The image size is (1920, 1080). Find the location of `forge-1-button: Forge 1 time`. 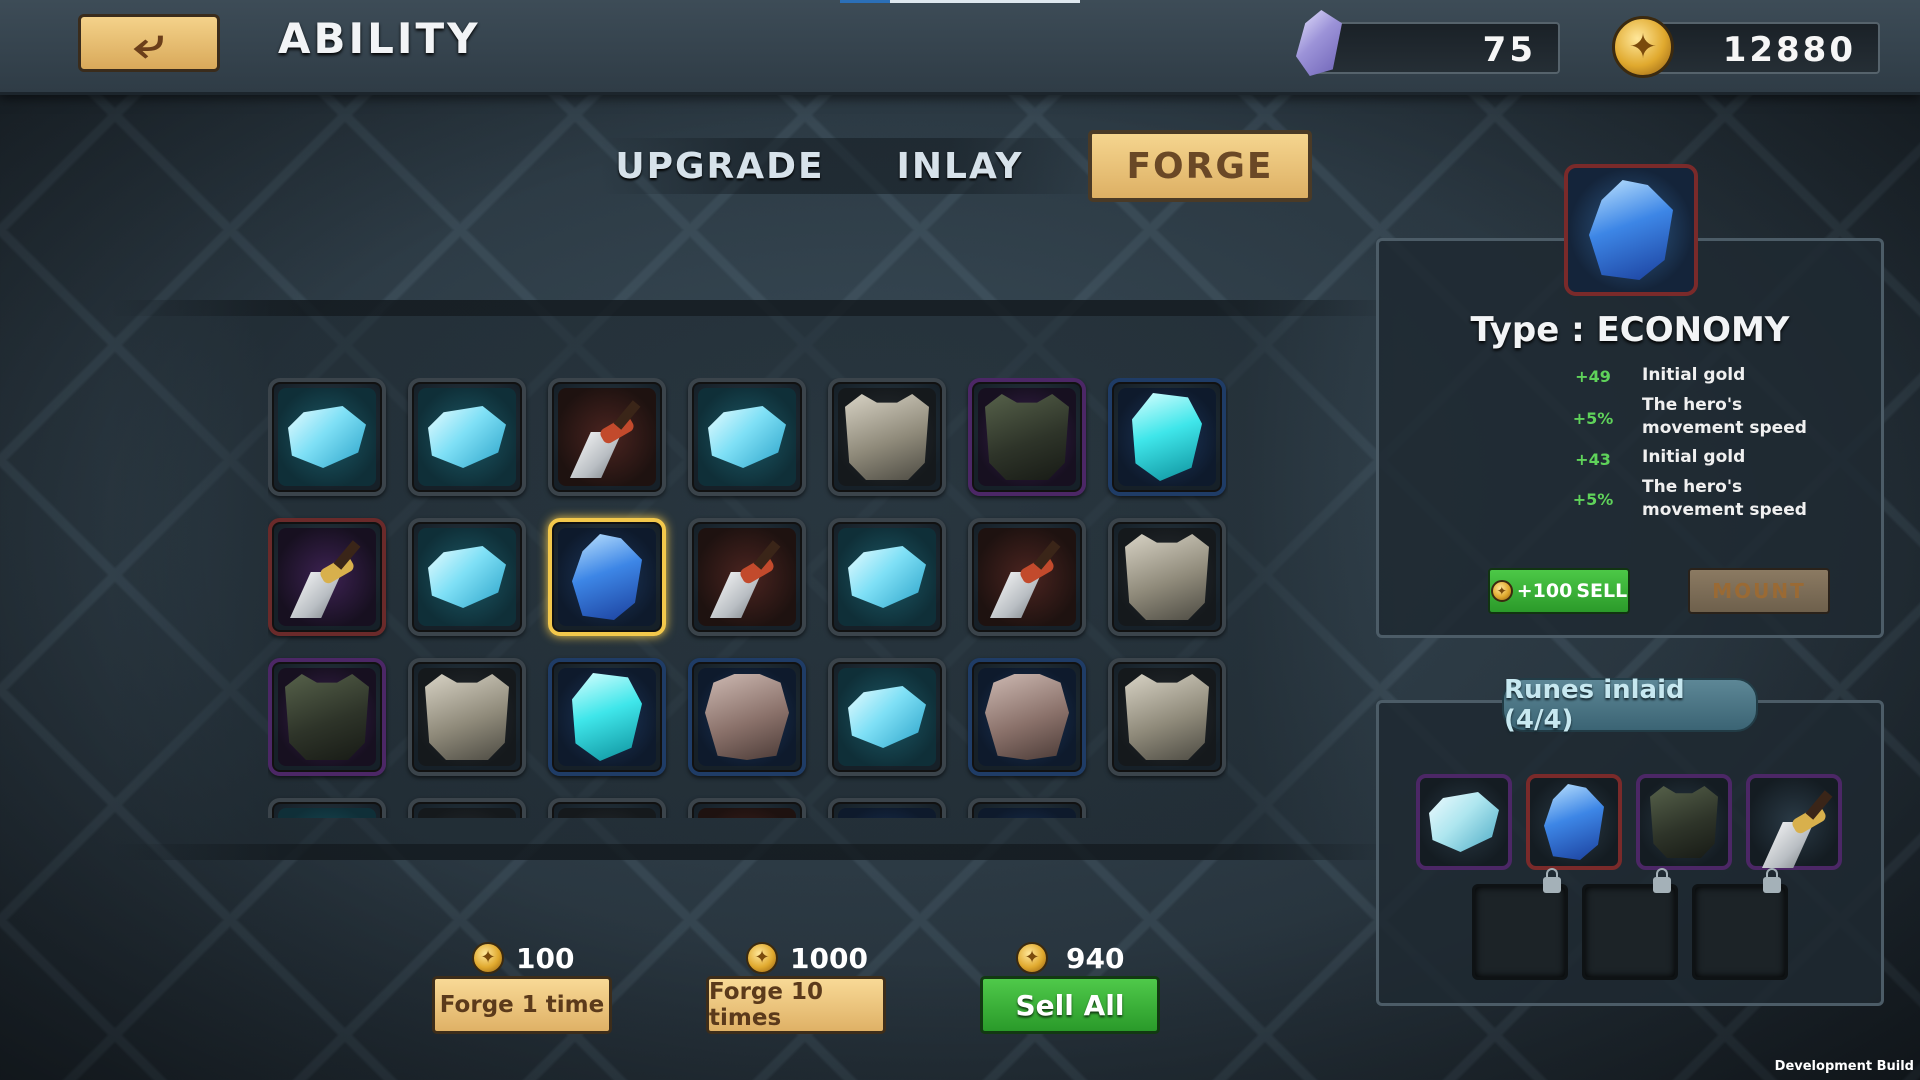

forge-1-button: Forge 1 time is located at coordinates (522, 1005).